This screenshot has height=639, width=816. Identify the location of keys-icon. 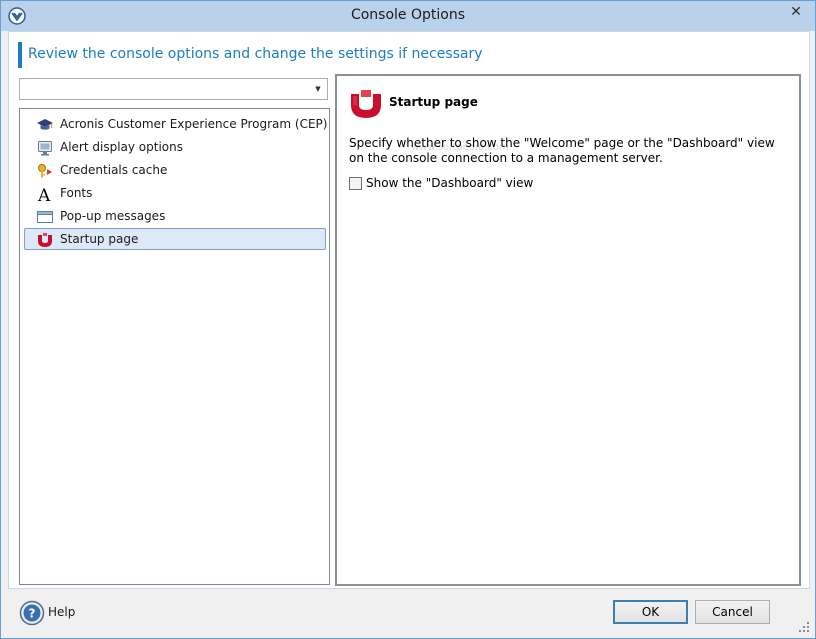
(45, 171).